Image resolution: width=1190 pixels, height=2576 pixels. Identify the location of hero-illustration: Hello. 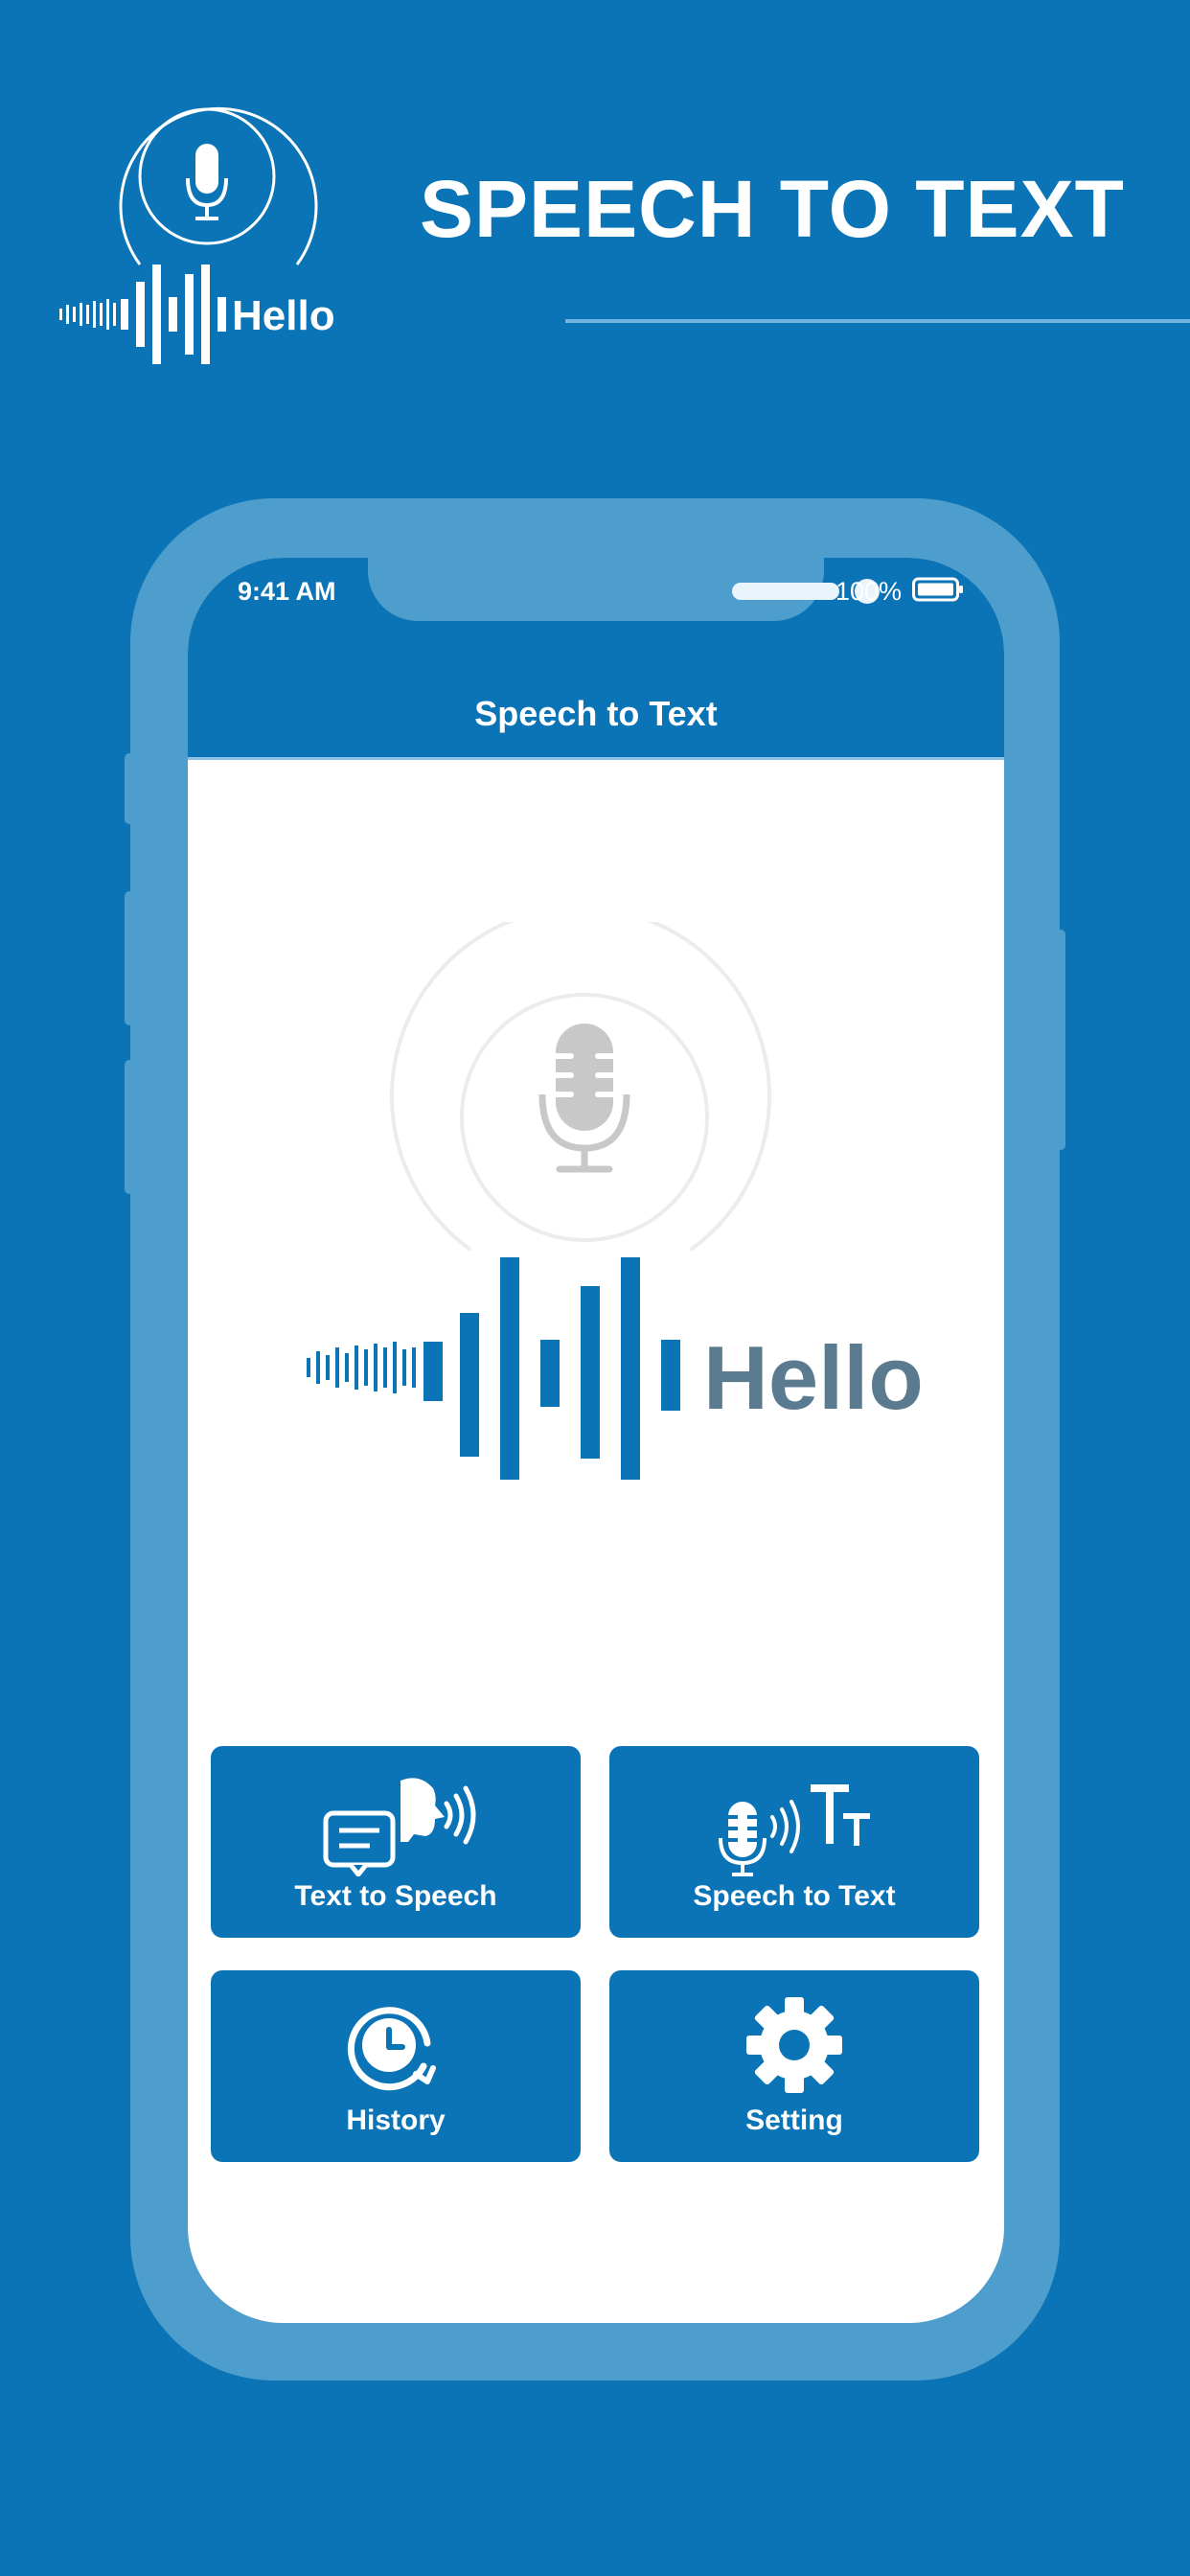
(616, 1201).